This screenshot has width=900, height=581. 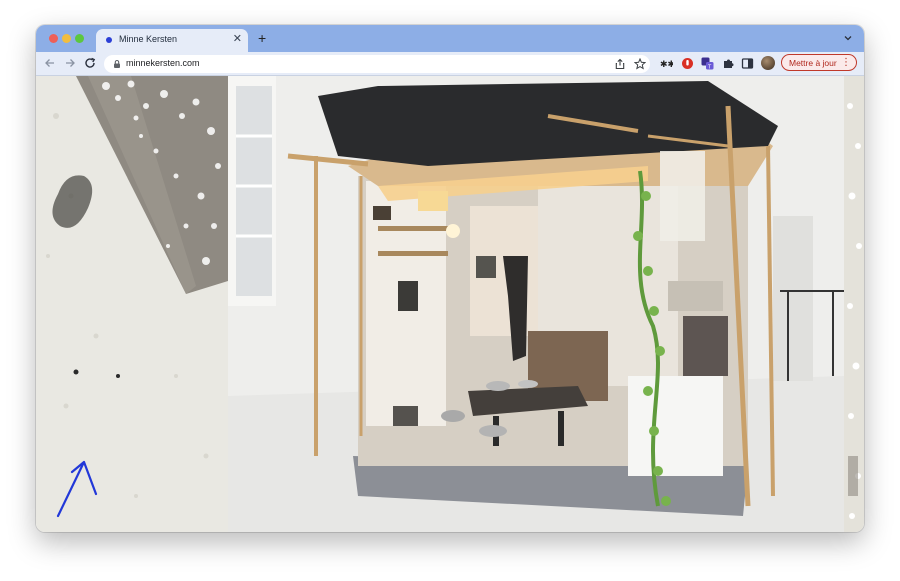 What do you see at coordinates (262, 38) in the screenshot?
I see `new-tab-button: +` at bounding box center [262, 38].